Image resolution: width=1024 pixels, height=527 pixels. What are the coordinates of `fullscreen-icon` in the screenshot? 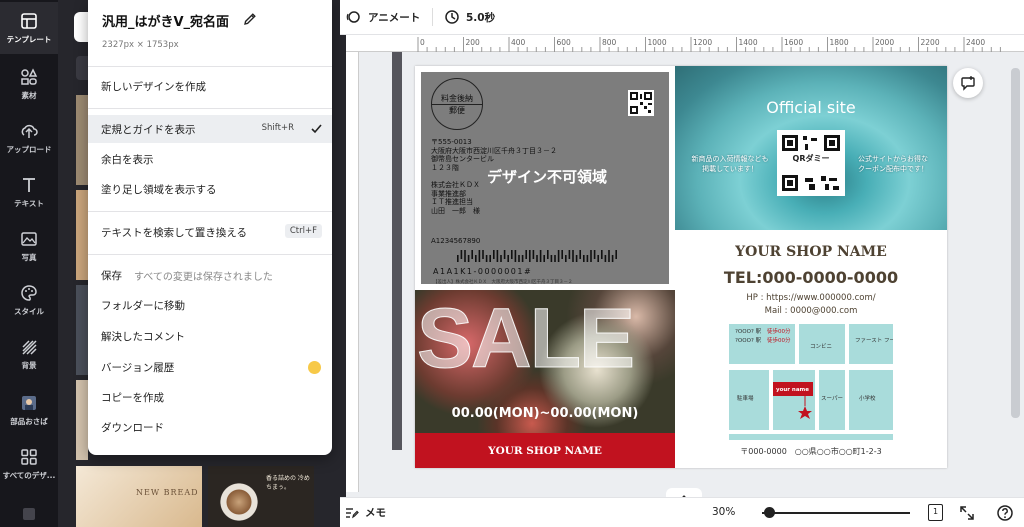 It's located at (967, 513).